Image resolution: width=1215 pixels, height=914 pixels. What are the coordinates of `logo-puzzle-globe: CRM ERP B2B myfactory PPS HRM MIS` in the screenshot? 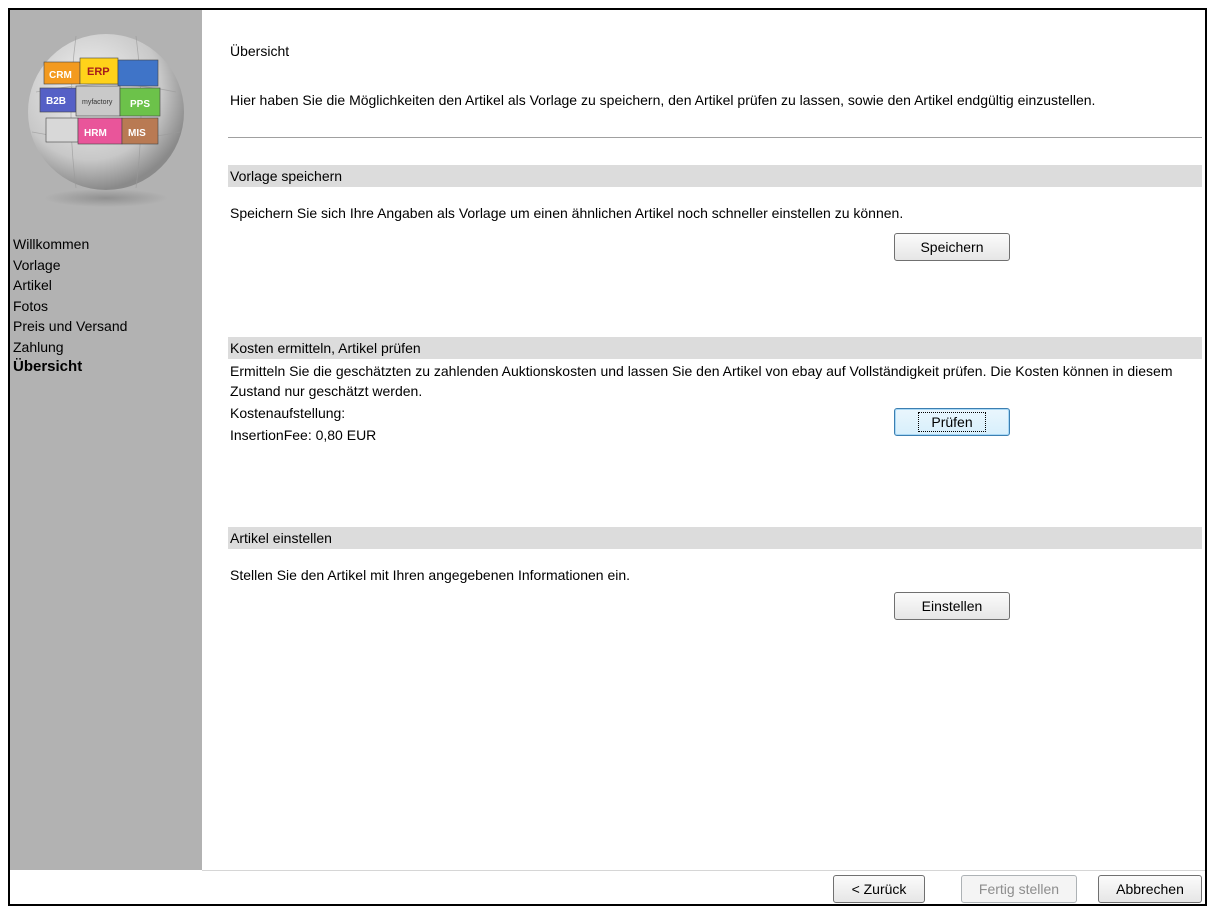 It's located at (106, 120).